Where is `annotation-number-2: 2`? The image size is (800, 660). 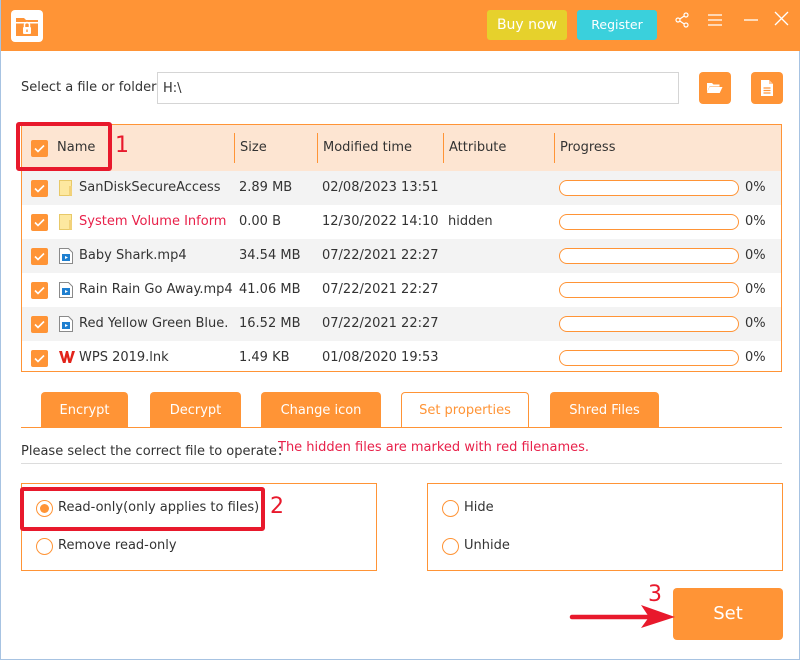 annotation-number-2: 2 is located at coordinates (277, 506).